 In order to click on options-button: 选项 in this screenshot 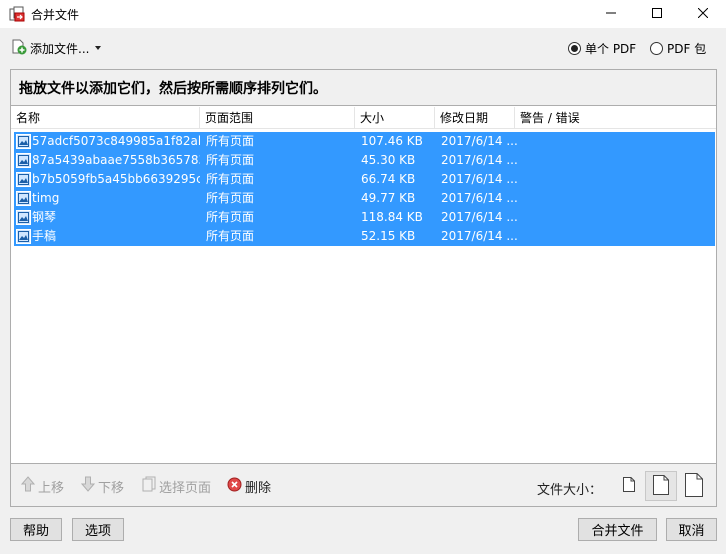, I will do `click(98, 529)`.